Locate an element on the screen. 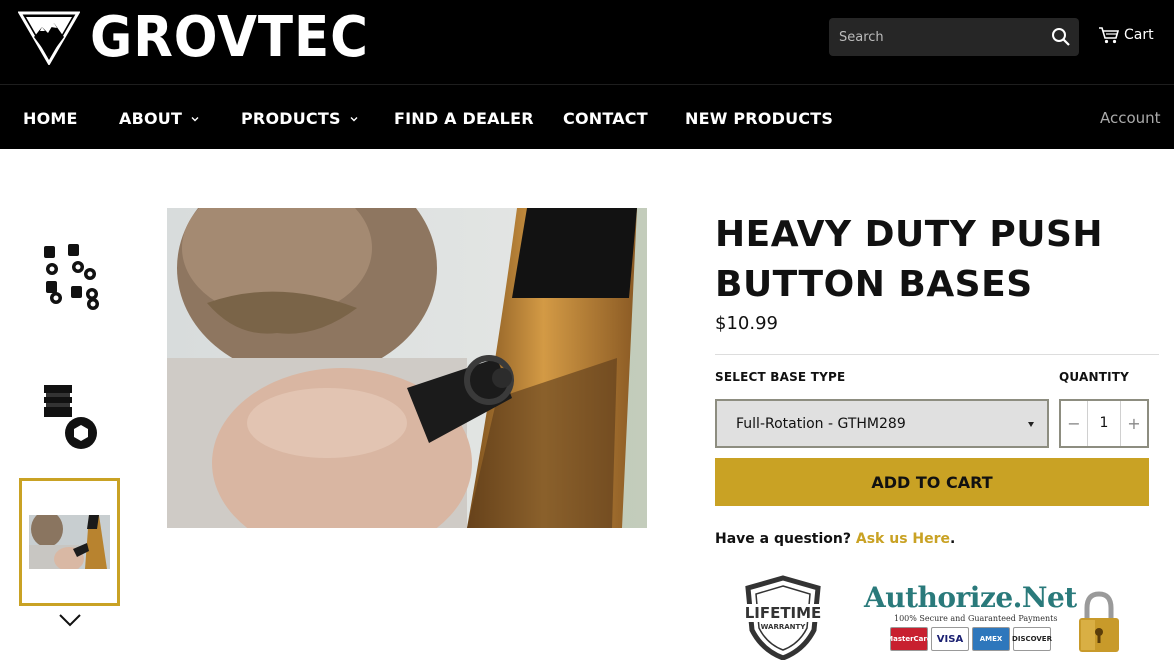 The width and height of the screenshot is (1174, 671). nav-item-products: PRODUCTS is located at coordinates (299, 118).